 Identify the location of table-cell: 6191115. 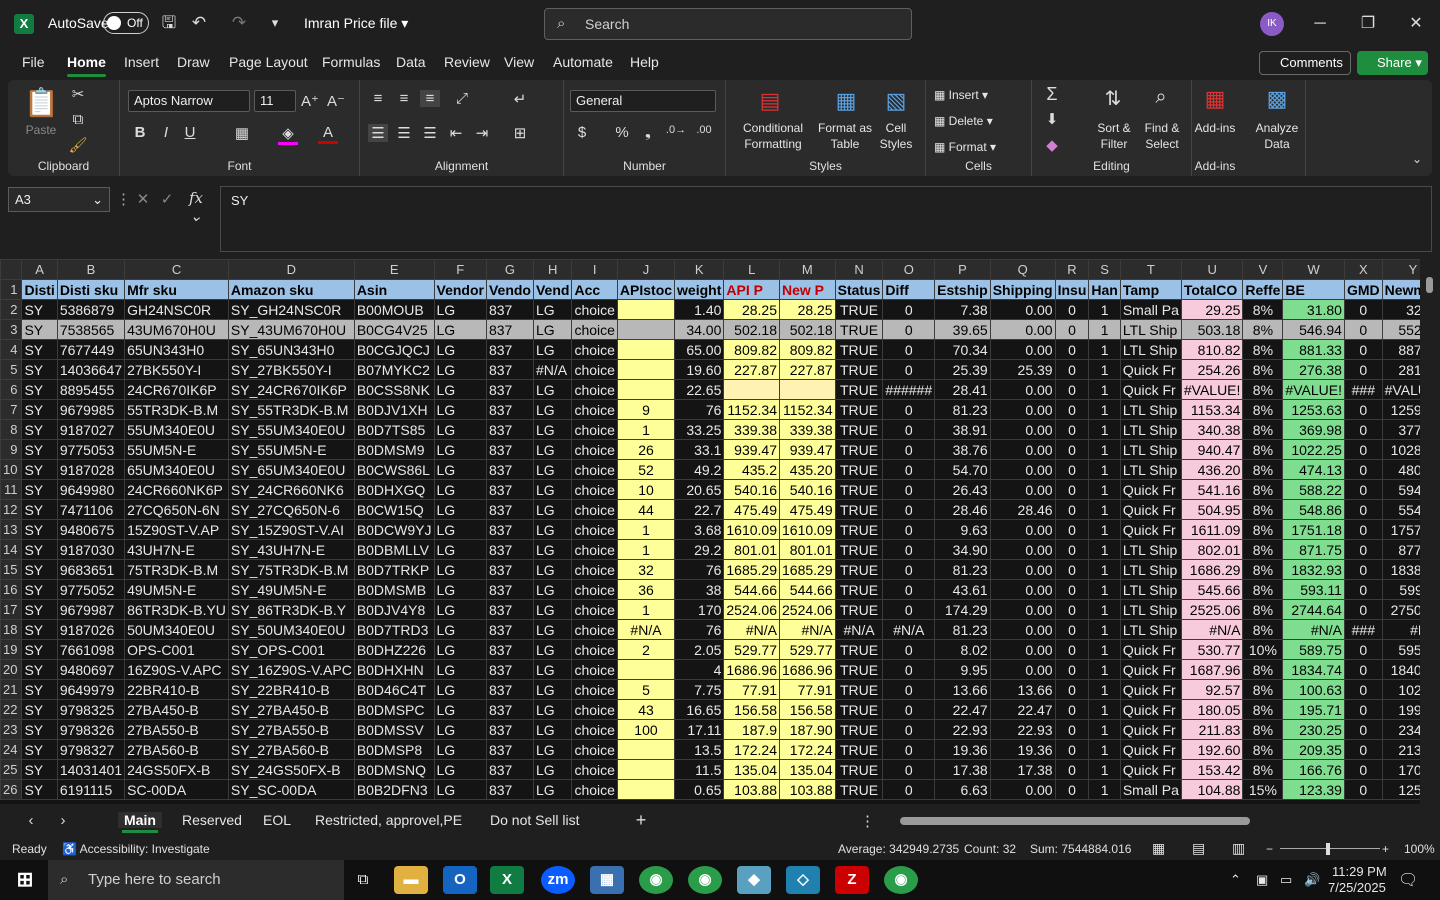
(91, 789).